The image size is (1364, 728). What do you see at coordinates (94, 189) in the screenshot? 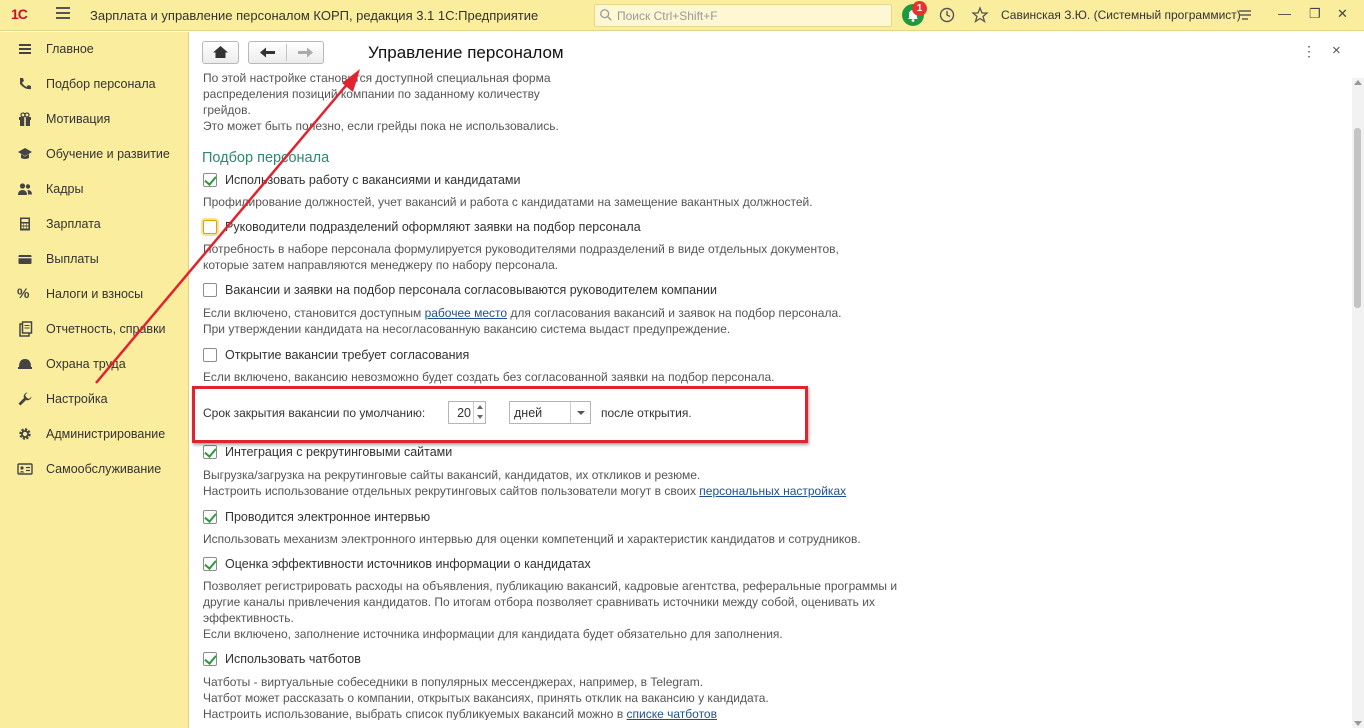
I see `sidebar-item-hr: Кадры` at bounding box center [94, 189].